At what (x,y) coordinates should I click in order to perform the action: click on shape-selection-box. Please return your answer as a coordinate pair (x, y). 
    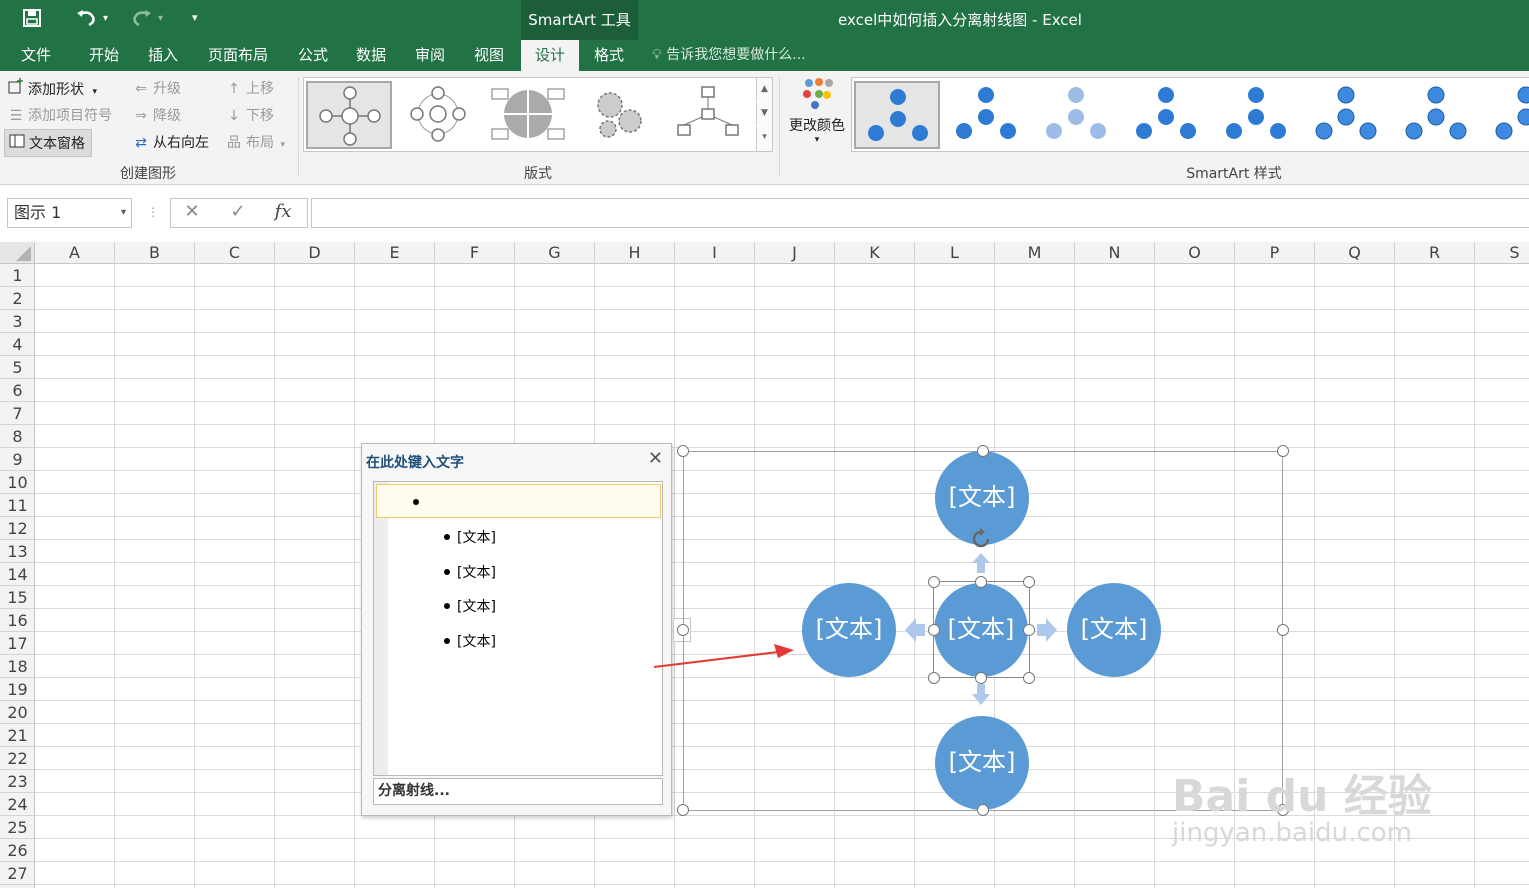
    Looking at the image, I should click on (981, 629).